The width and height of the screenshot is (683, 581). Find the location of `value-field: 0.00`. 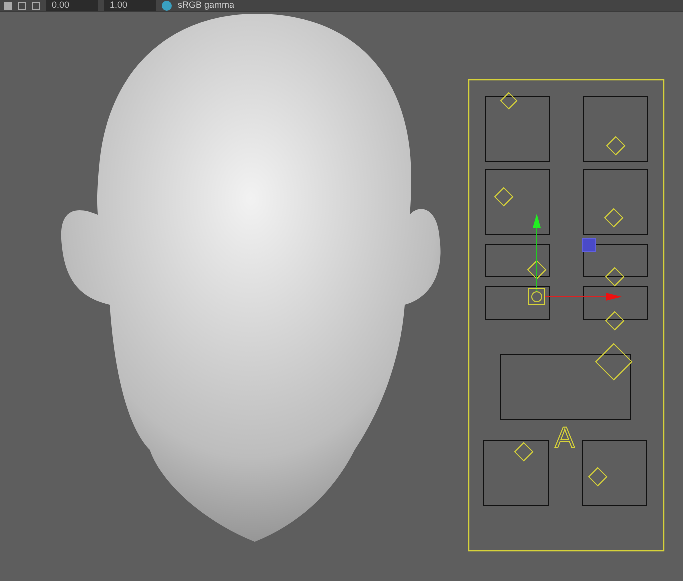

value-field: 0.00 is located at coordinates (72, 5).